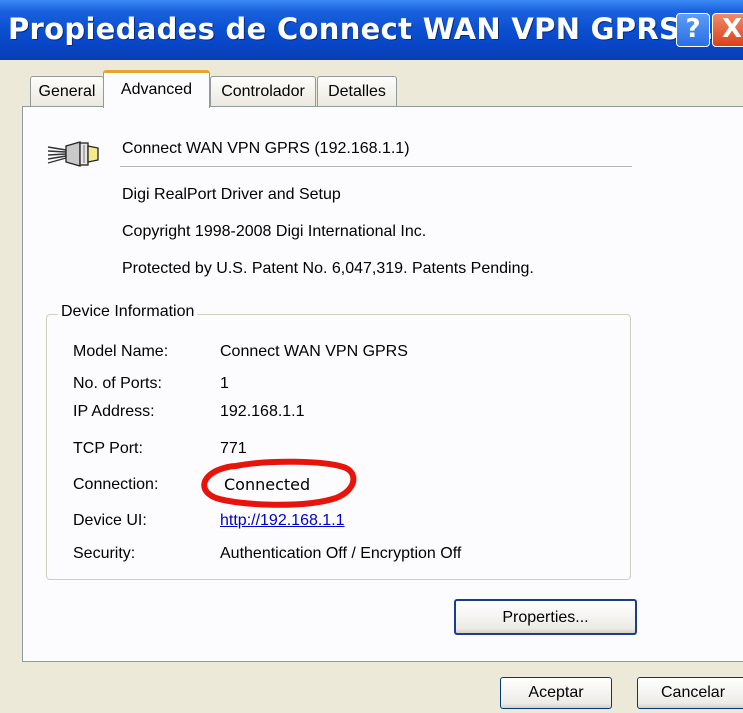 The image size is (743, 713). I want to click on help-button: ?, so click(693, 30).